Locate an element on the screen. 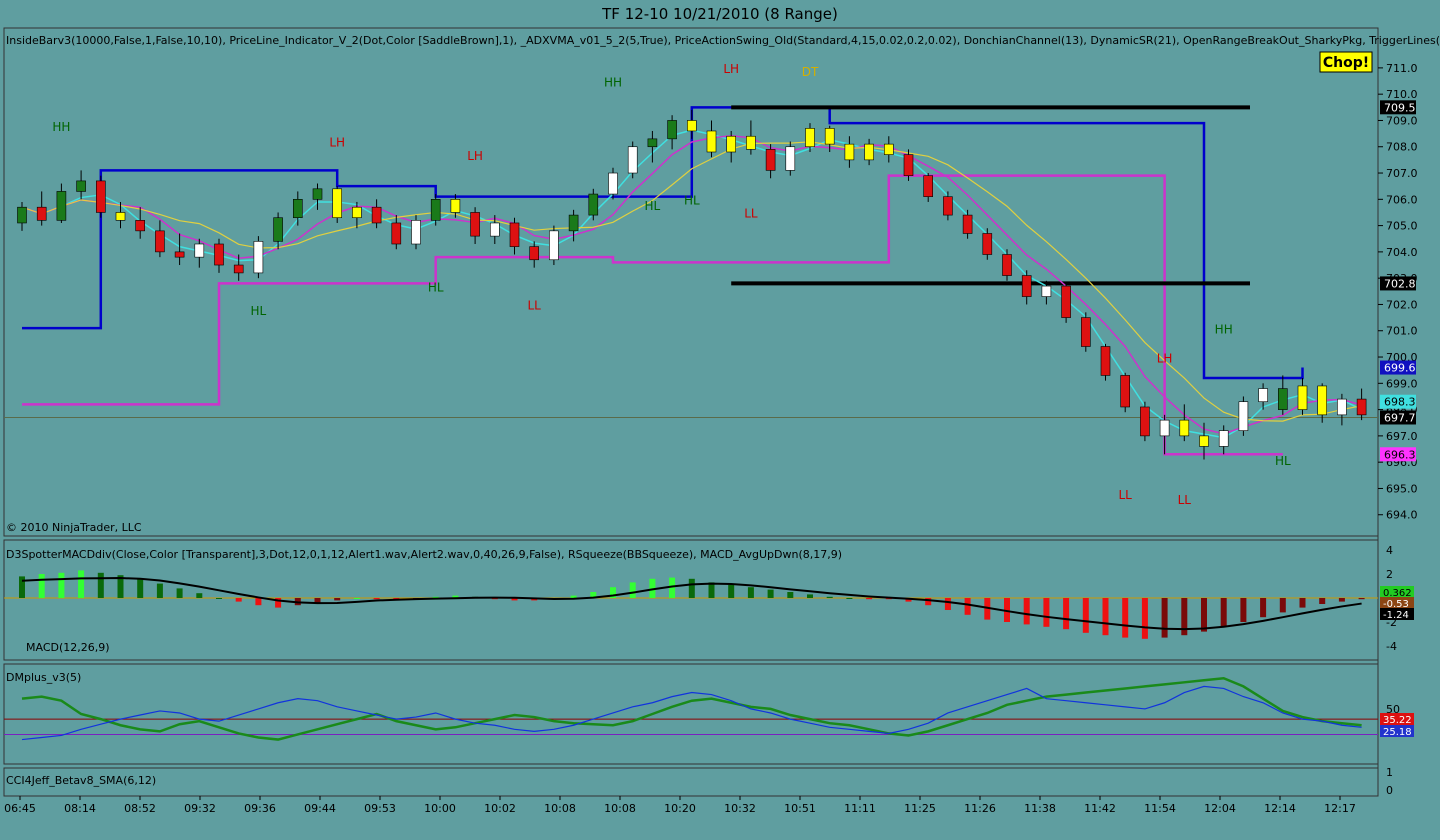  x-tick-label: 11:11 is located at coordinates (860, 808).